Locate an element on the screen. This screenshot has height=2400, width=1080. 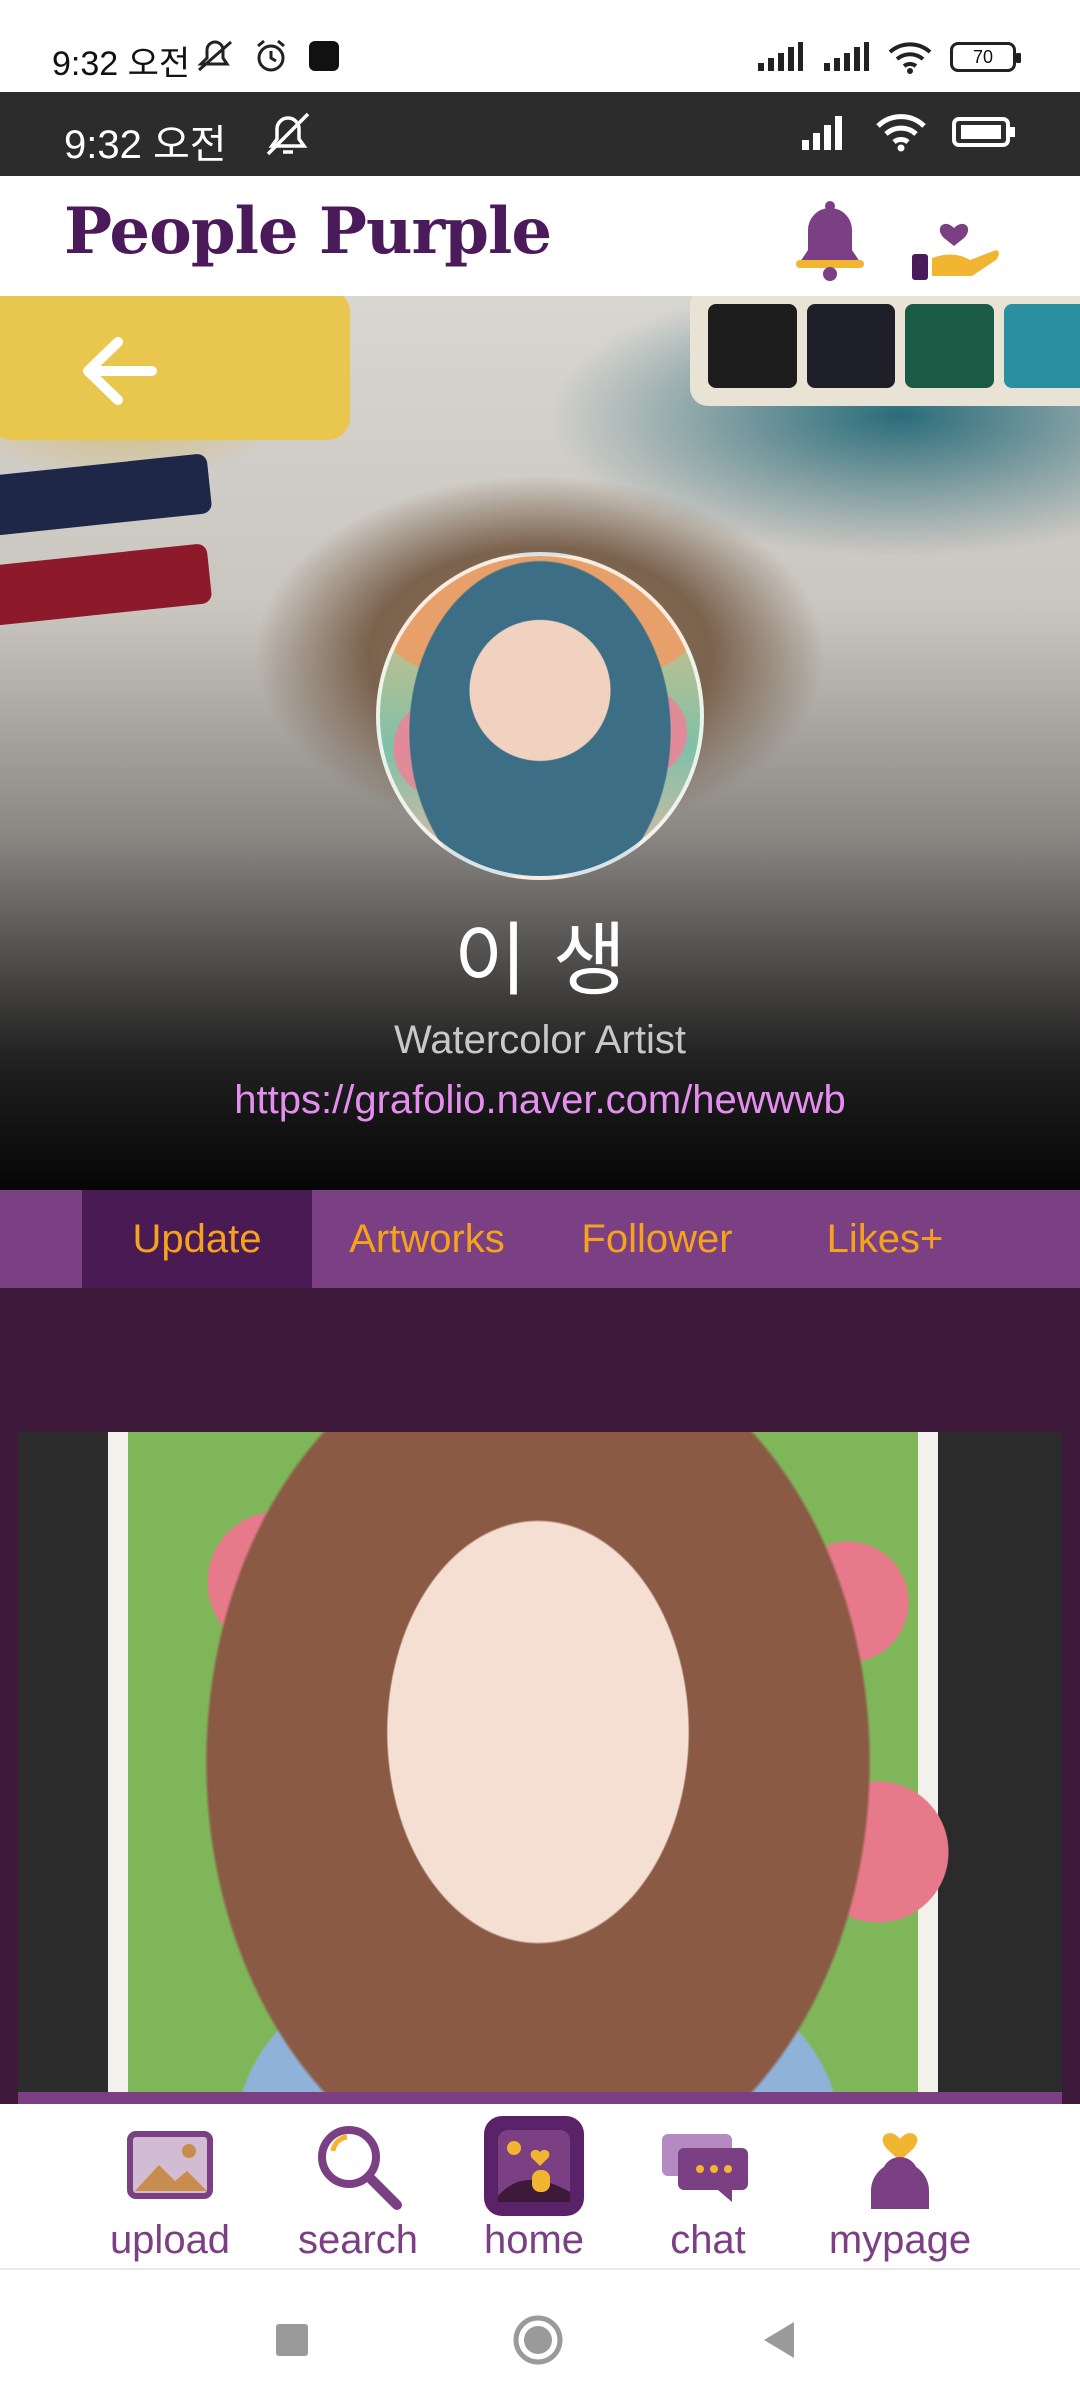
tab-update: Update is located at coordinates (197, 1239).